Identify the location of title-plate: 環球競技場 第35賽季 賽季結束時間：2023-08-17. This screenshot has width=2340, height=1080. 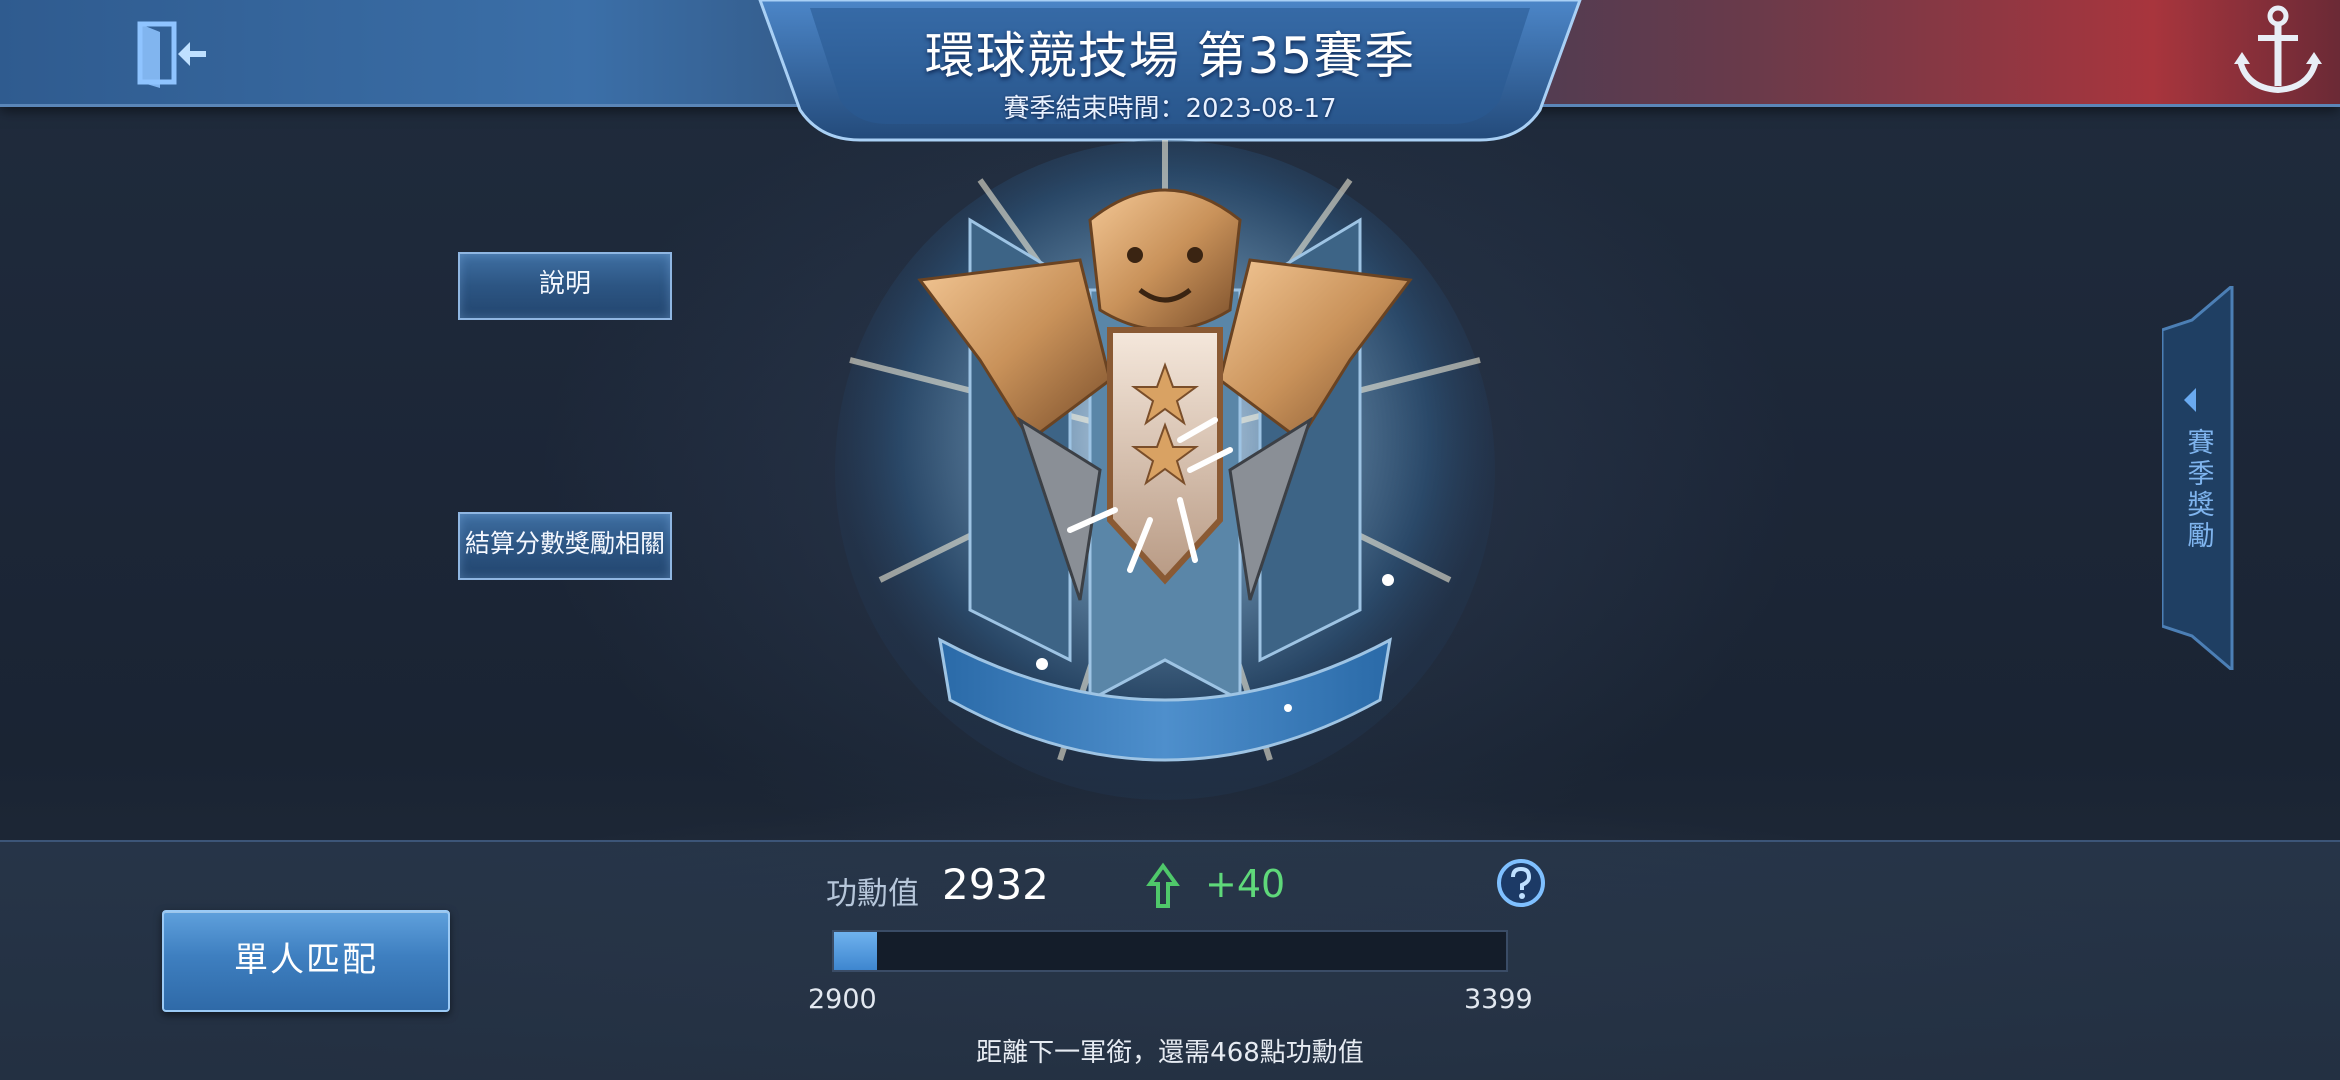
(1170, 75).